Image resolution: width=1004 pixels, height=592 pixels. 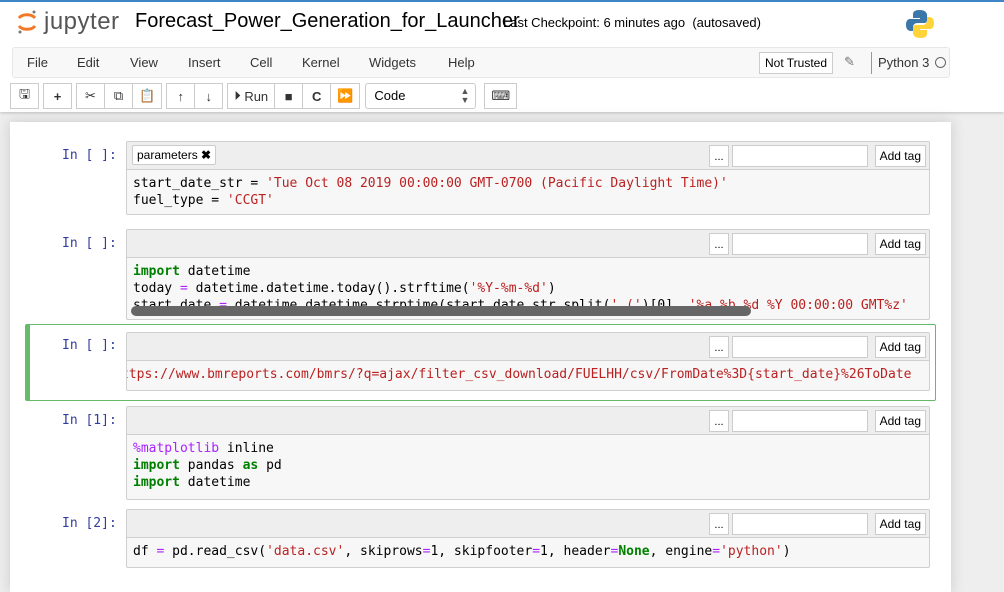 I want to click on code-line: %matplotlib inline, so click(x=528, y=448).